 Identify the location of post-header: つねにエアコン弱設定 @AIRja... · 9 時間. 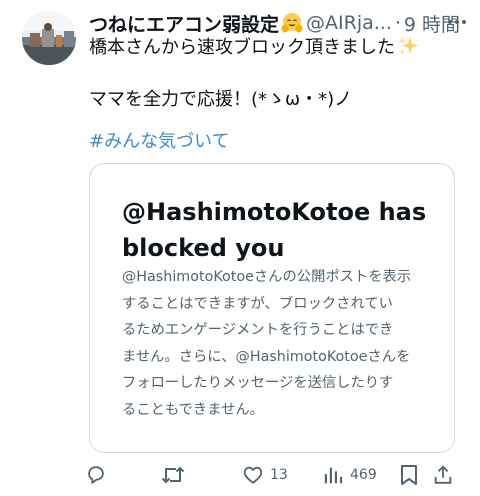
(277, 23).